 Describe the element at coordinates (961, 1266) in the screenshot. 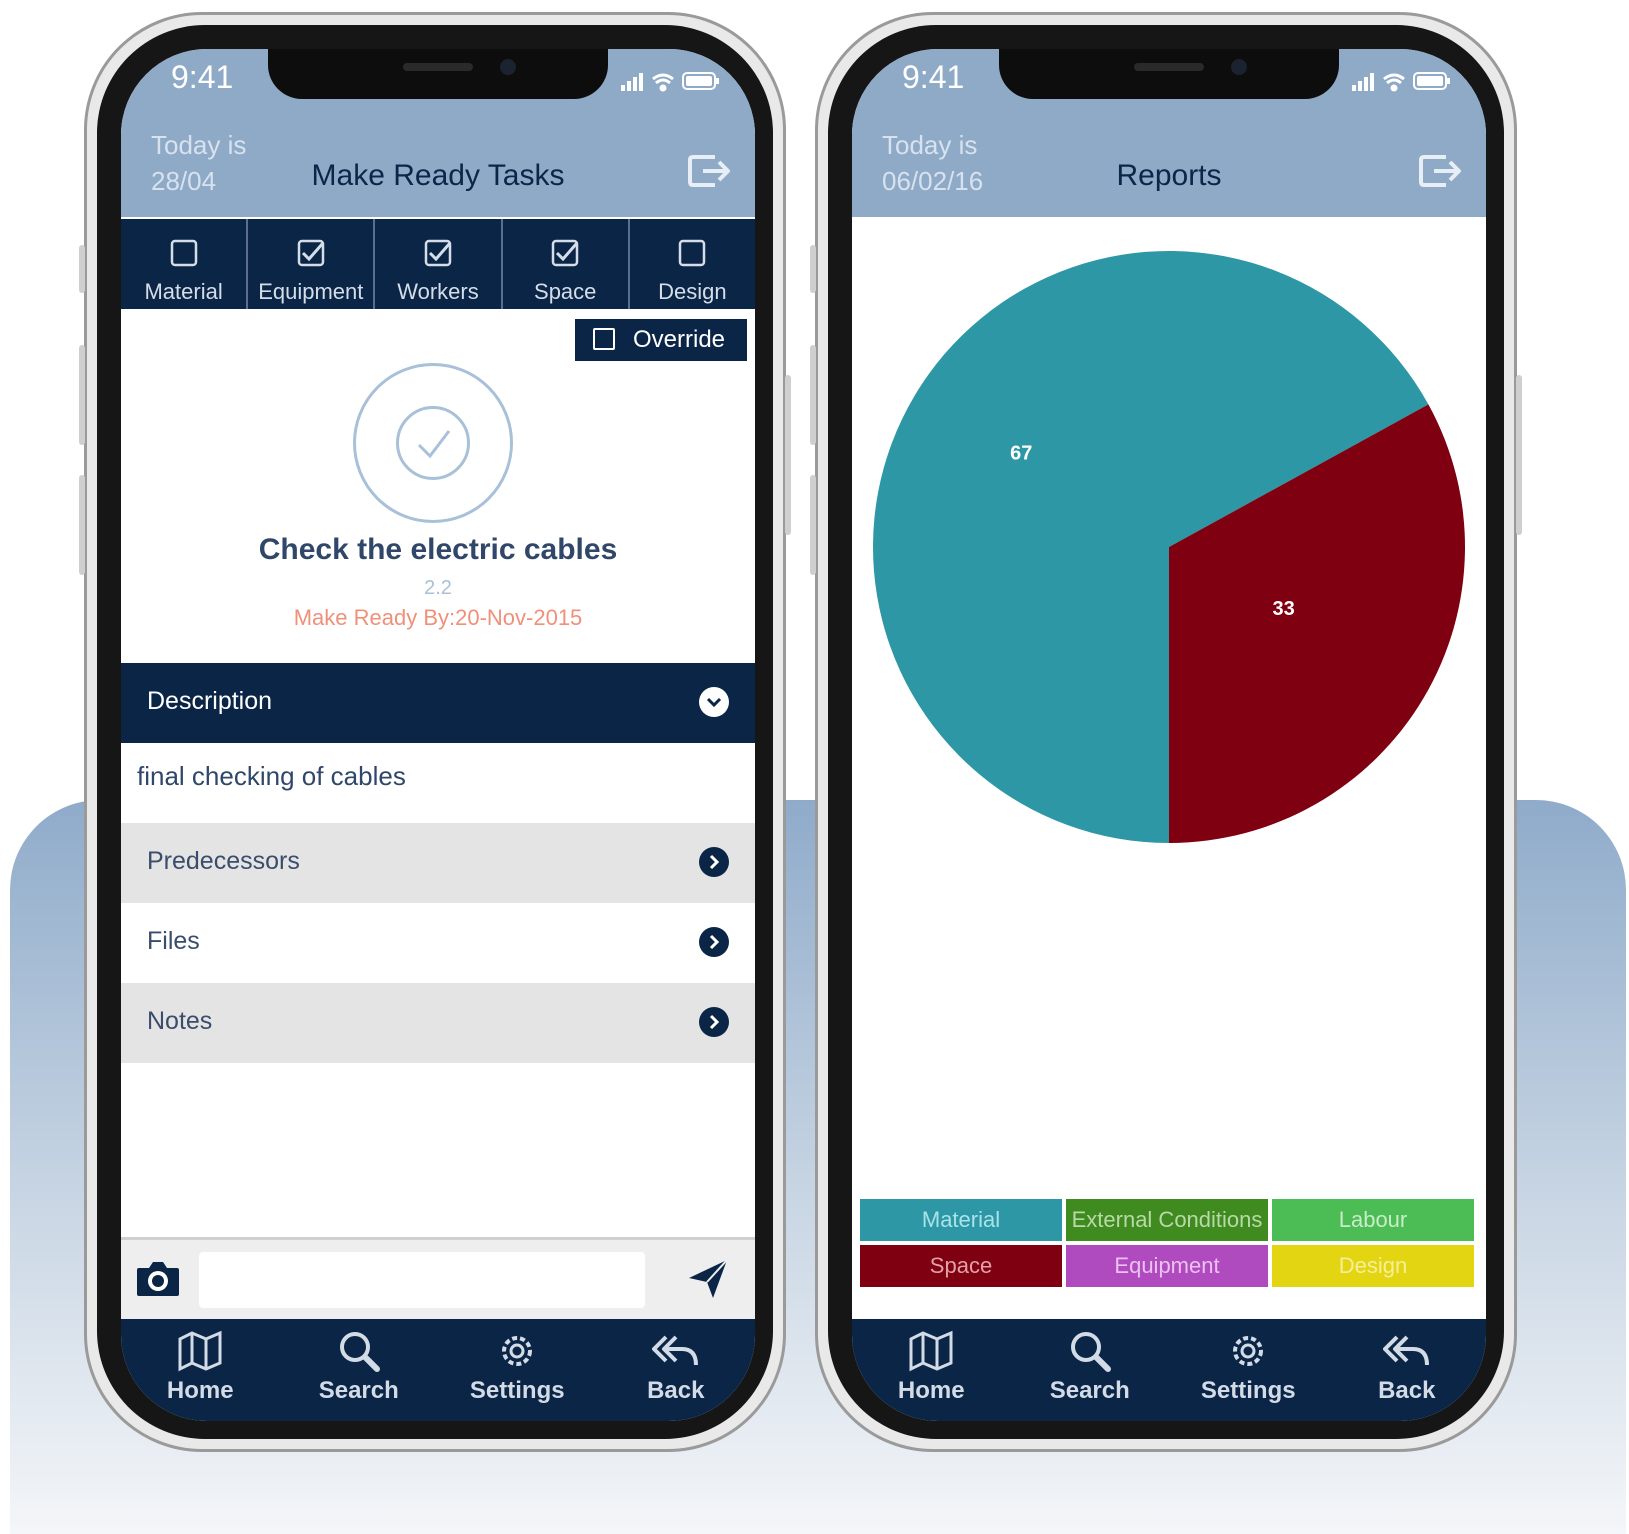

I see `legend-item-space: Space` at that location.